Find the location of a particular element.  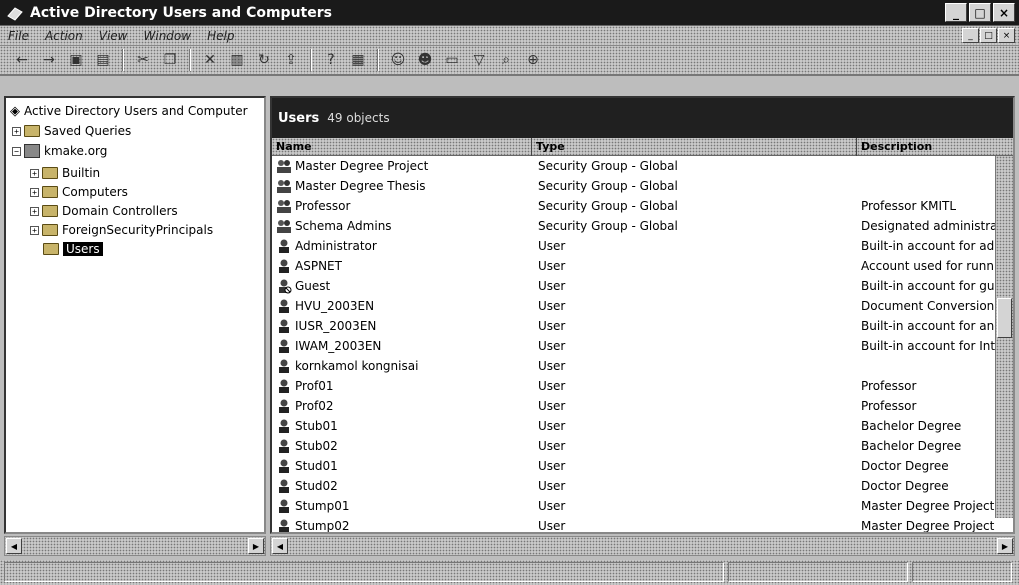

list-item: Stub01 User Bachelor Degree is located at coordinates (634, 426).